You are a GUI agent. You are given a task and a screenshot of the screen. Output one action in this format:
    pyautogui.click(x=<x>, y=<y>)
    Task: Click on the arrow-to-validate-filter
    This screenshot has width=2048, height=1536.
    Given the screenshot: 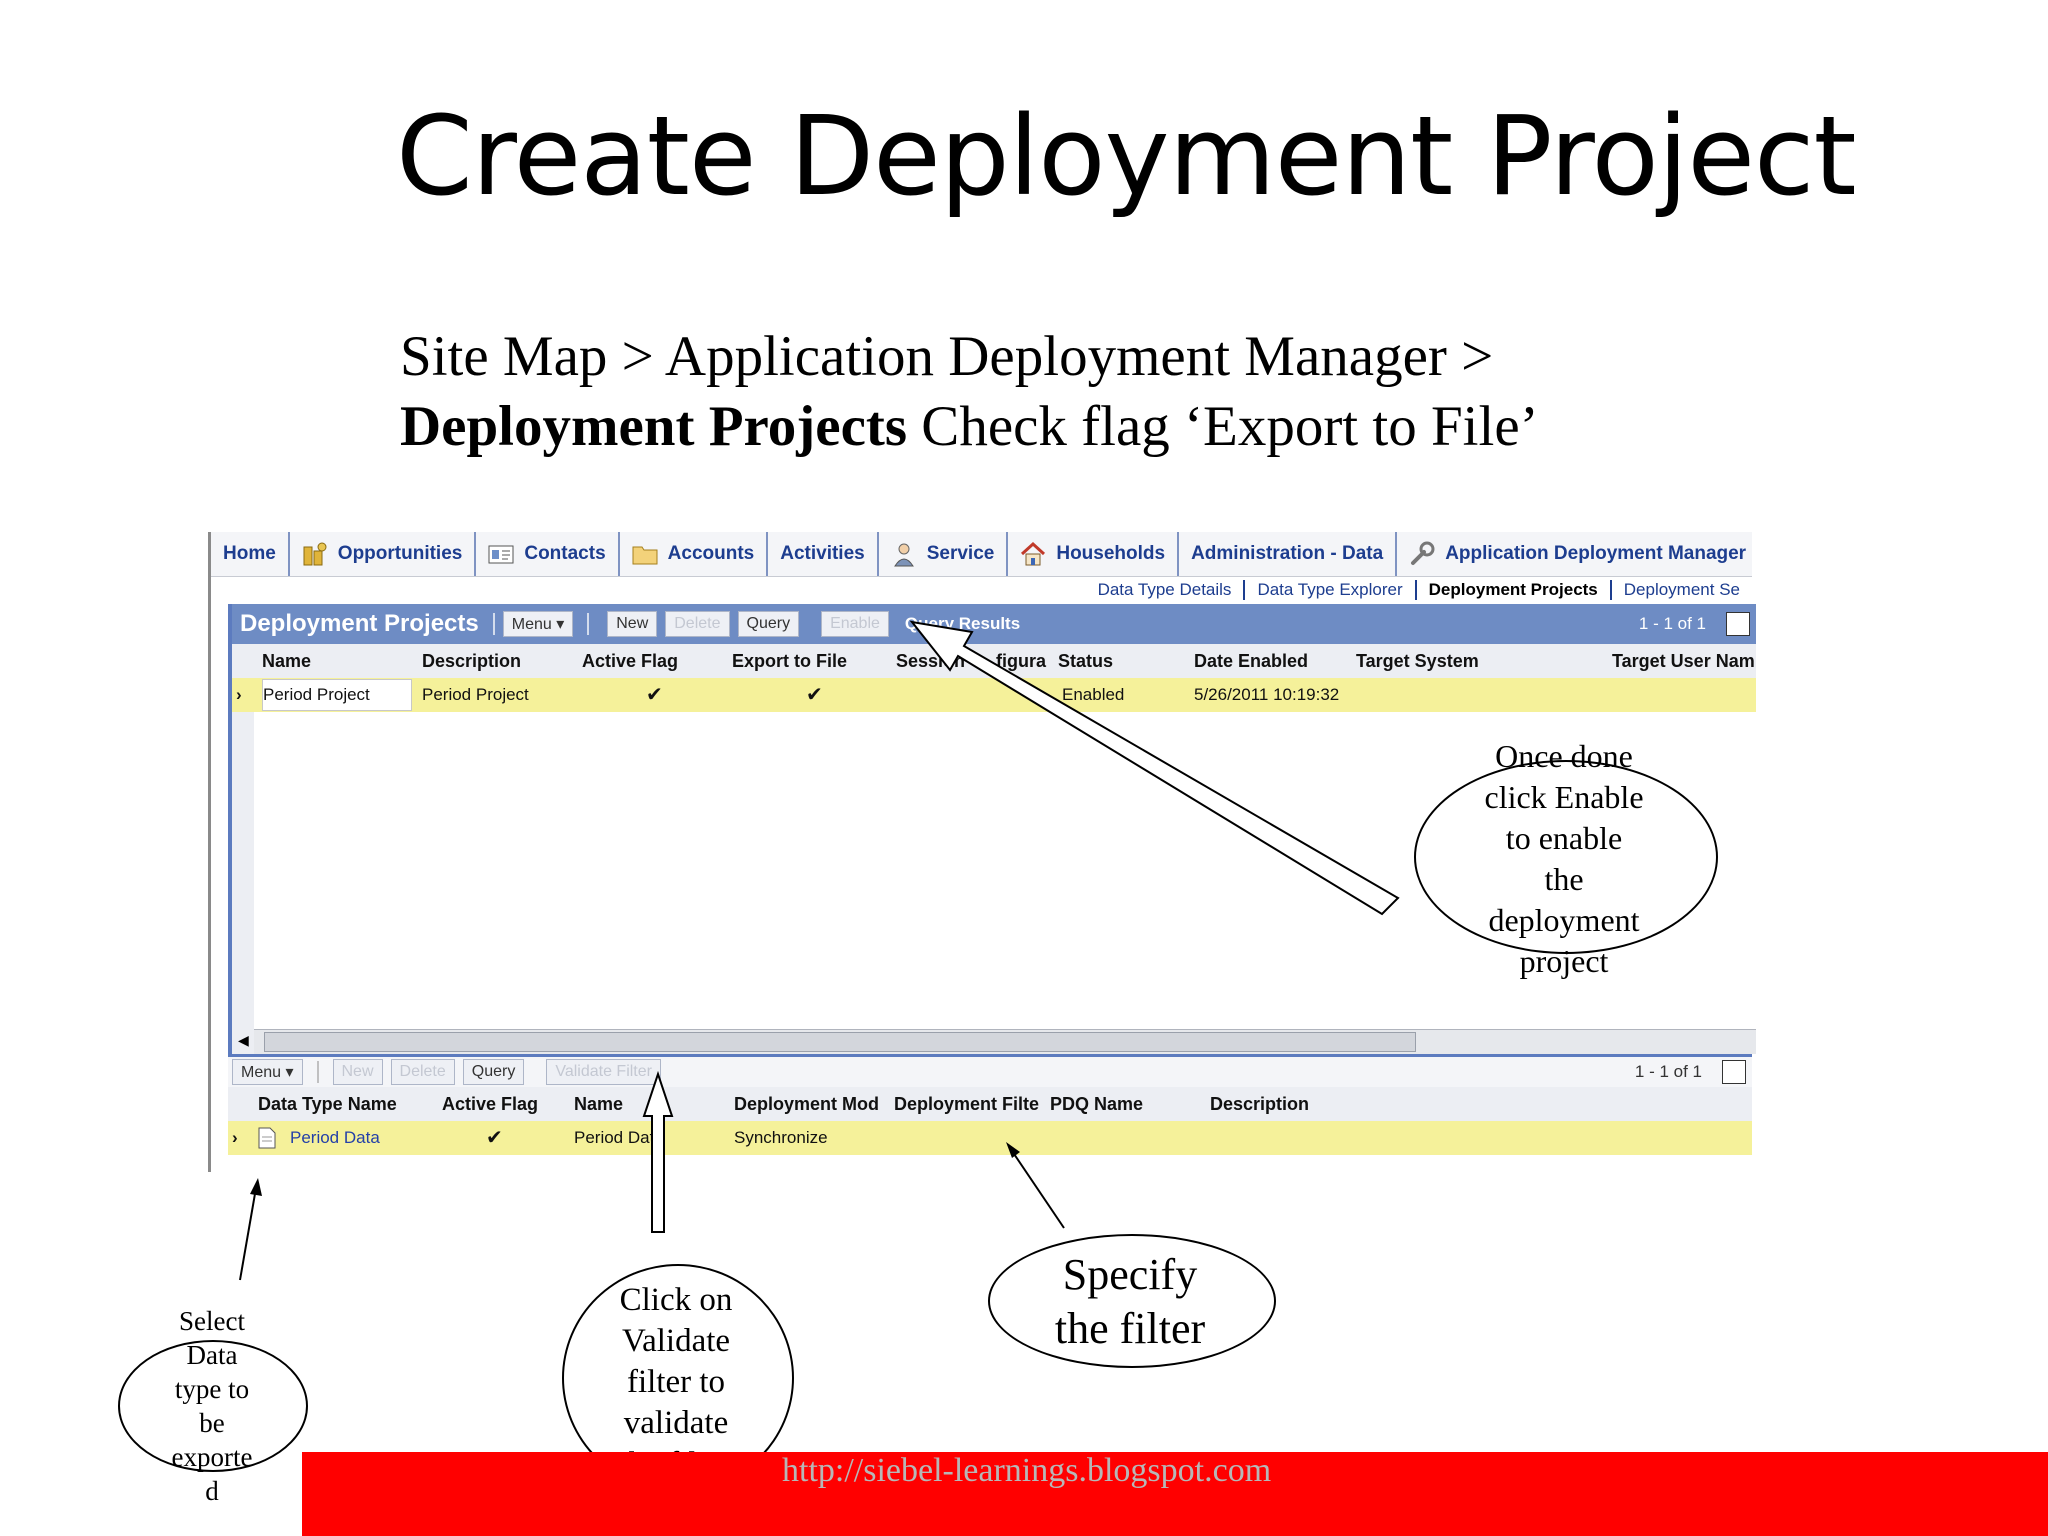 What is the action you would take?
    pyautogui.click(x=658, y=1151)
    